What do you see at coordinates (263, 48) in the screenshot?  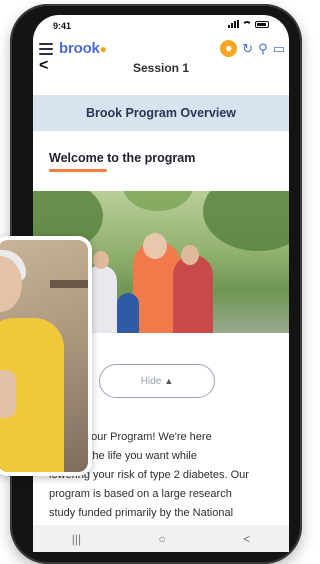 I see `person-icon: ⚲` at bounding box center [263, 48].